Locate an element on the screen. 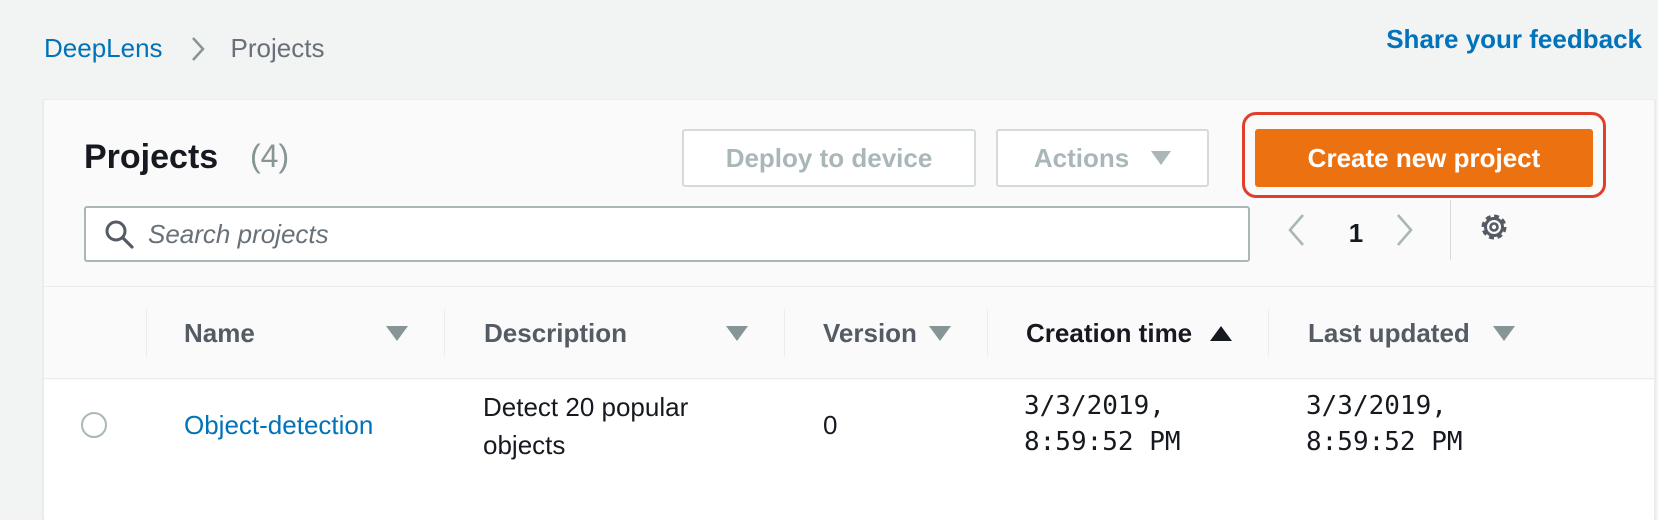 This screenshot has height=520, width=1658. deploy-to-device-button: Deploy to device is located at coordinates (829, 158).